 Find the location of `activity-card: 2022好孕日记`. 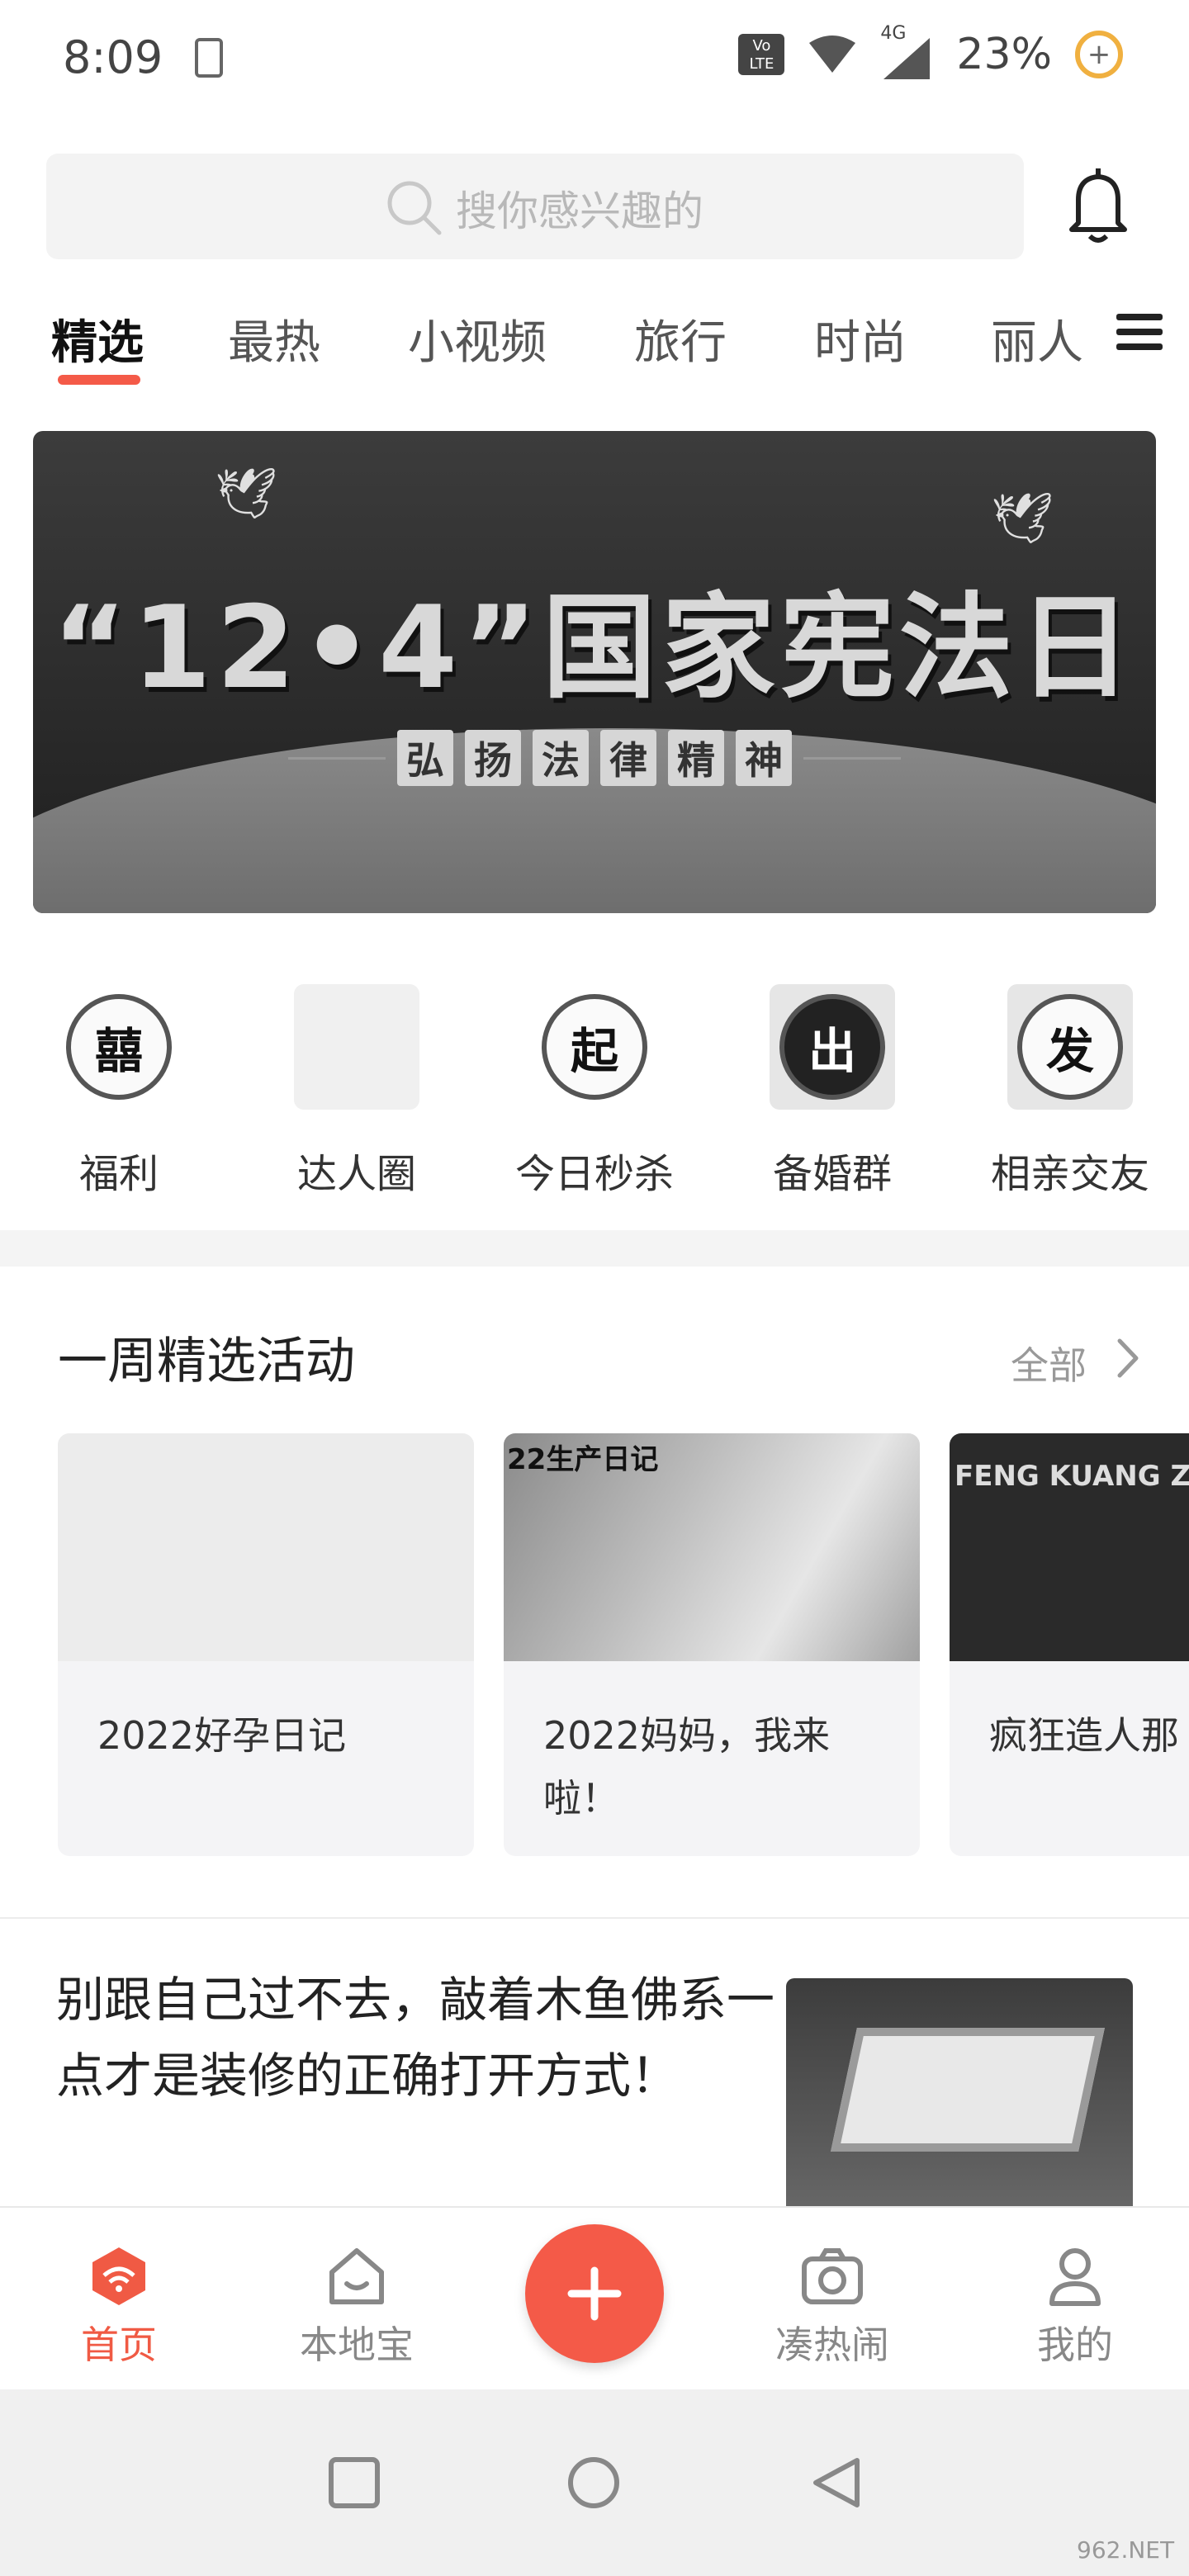

activity-card: 2022好孕日记 is located at coordinates (266, 1644).